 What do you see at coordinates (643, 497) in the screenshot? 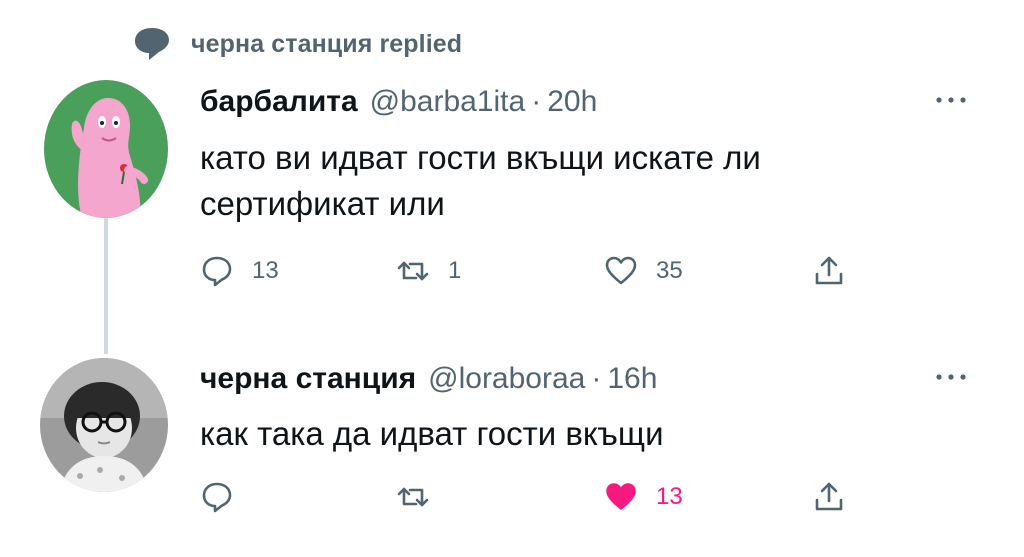
I see `like-button: 13` at bounding box center [643, 497].